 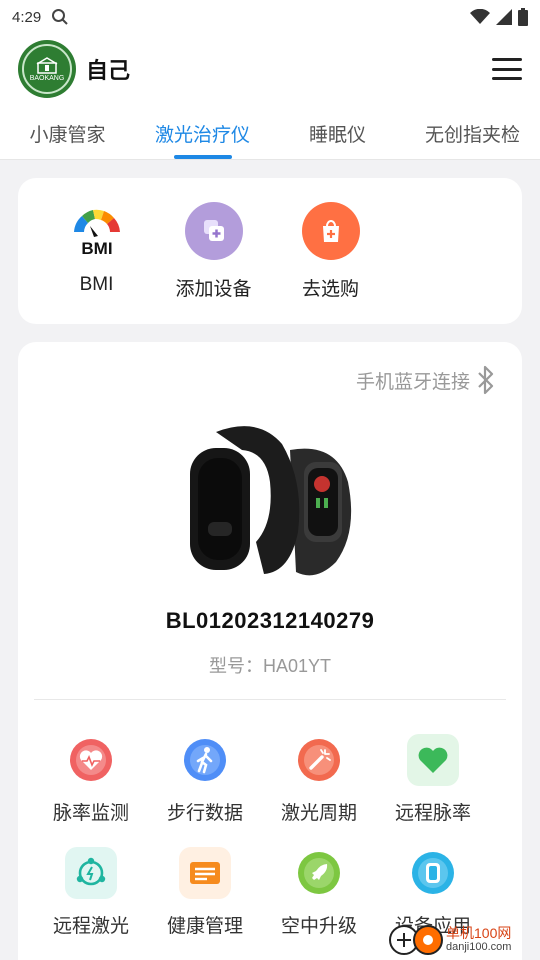 I want to click on battery-icon, so click(x=523, y=17).